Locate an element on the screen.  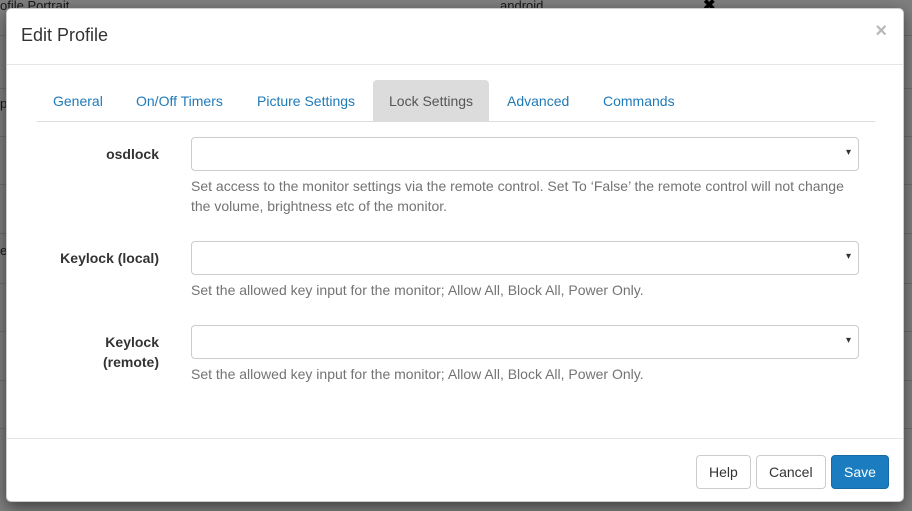
osdlock-select: ▾ is located at coordinates (525, 154).